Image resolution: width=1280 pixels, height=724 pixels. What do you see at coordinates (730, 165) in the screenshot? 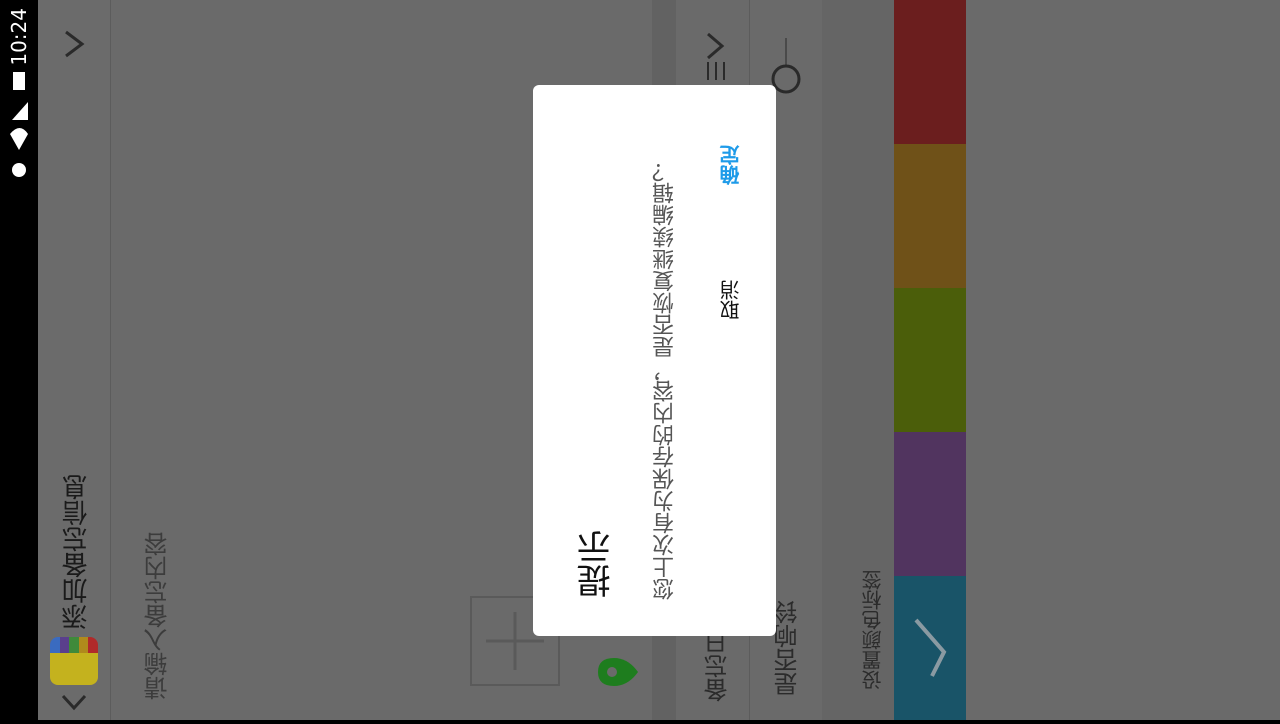
I see `ok-button: 确定` at bounding box center [730, 165].